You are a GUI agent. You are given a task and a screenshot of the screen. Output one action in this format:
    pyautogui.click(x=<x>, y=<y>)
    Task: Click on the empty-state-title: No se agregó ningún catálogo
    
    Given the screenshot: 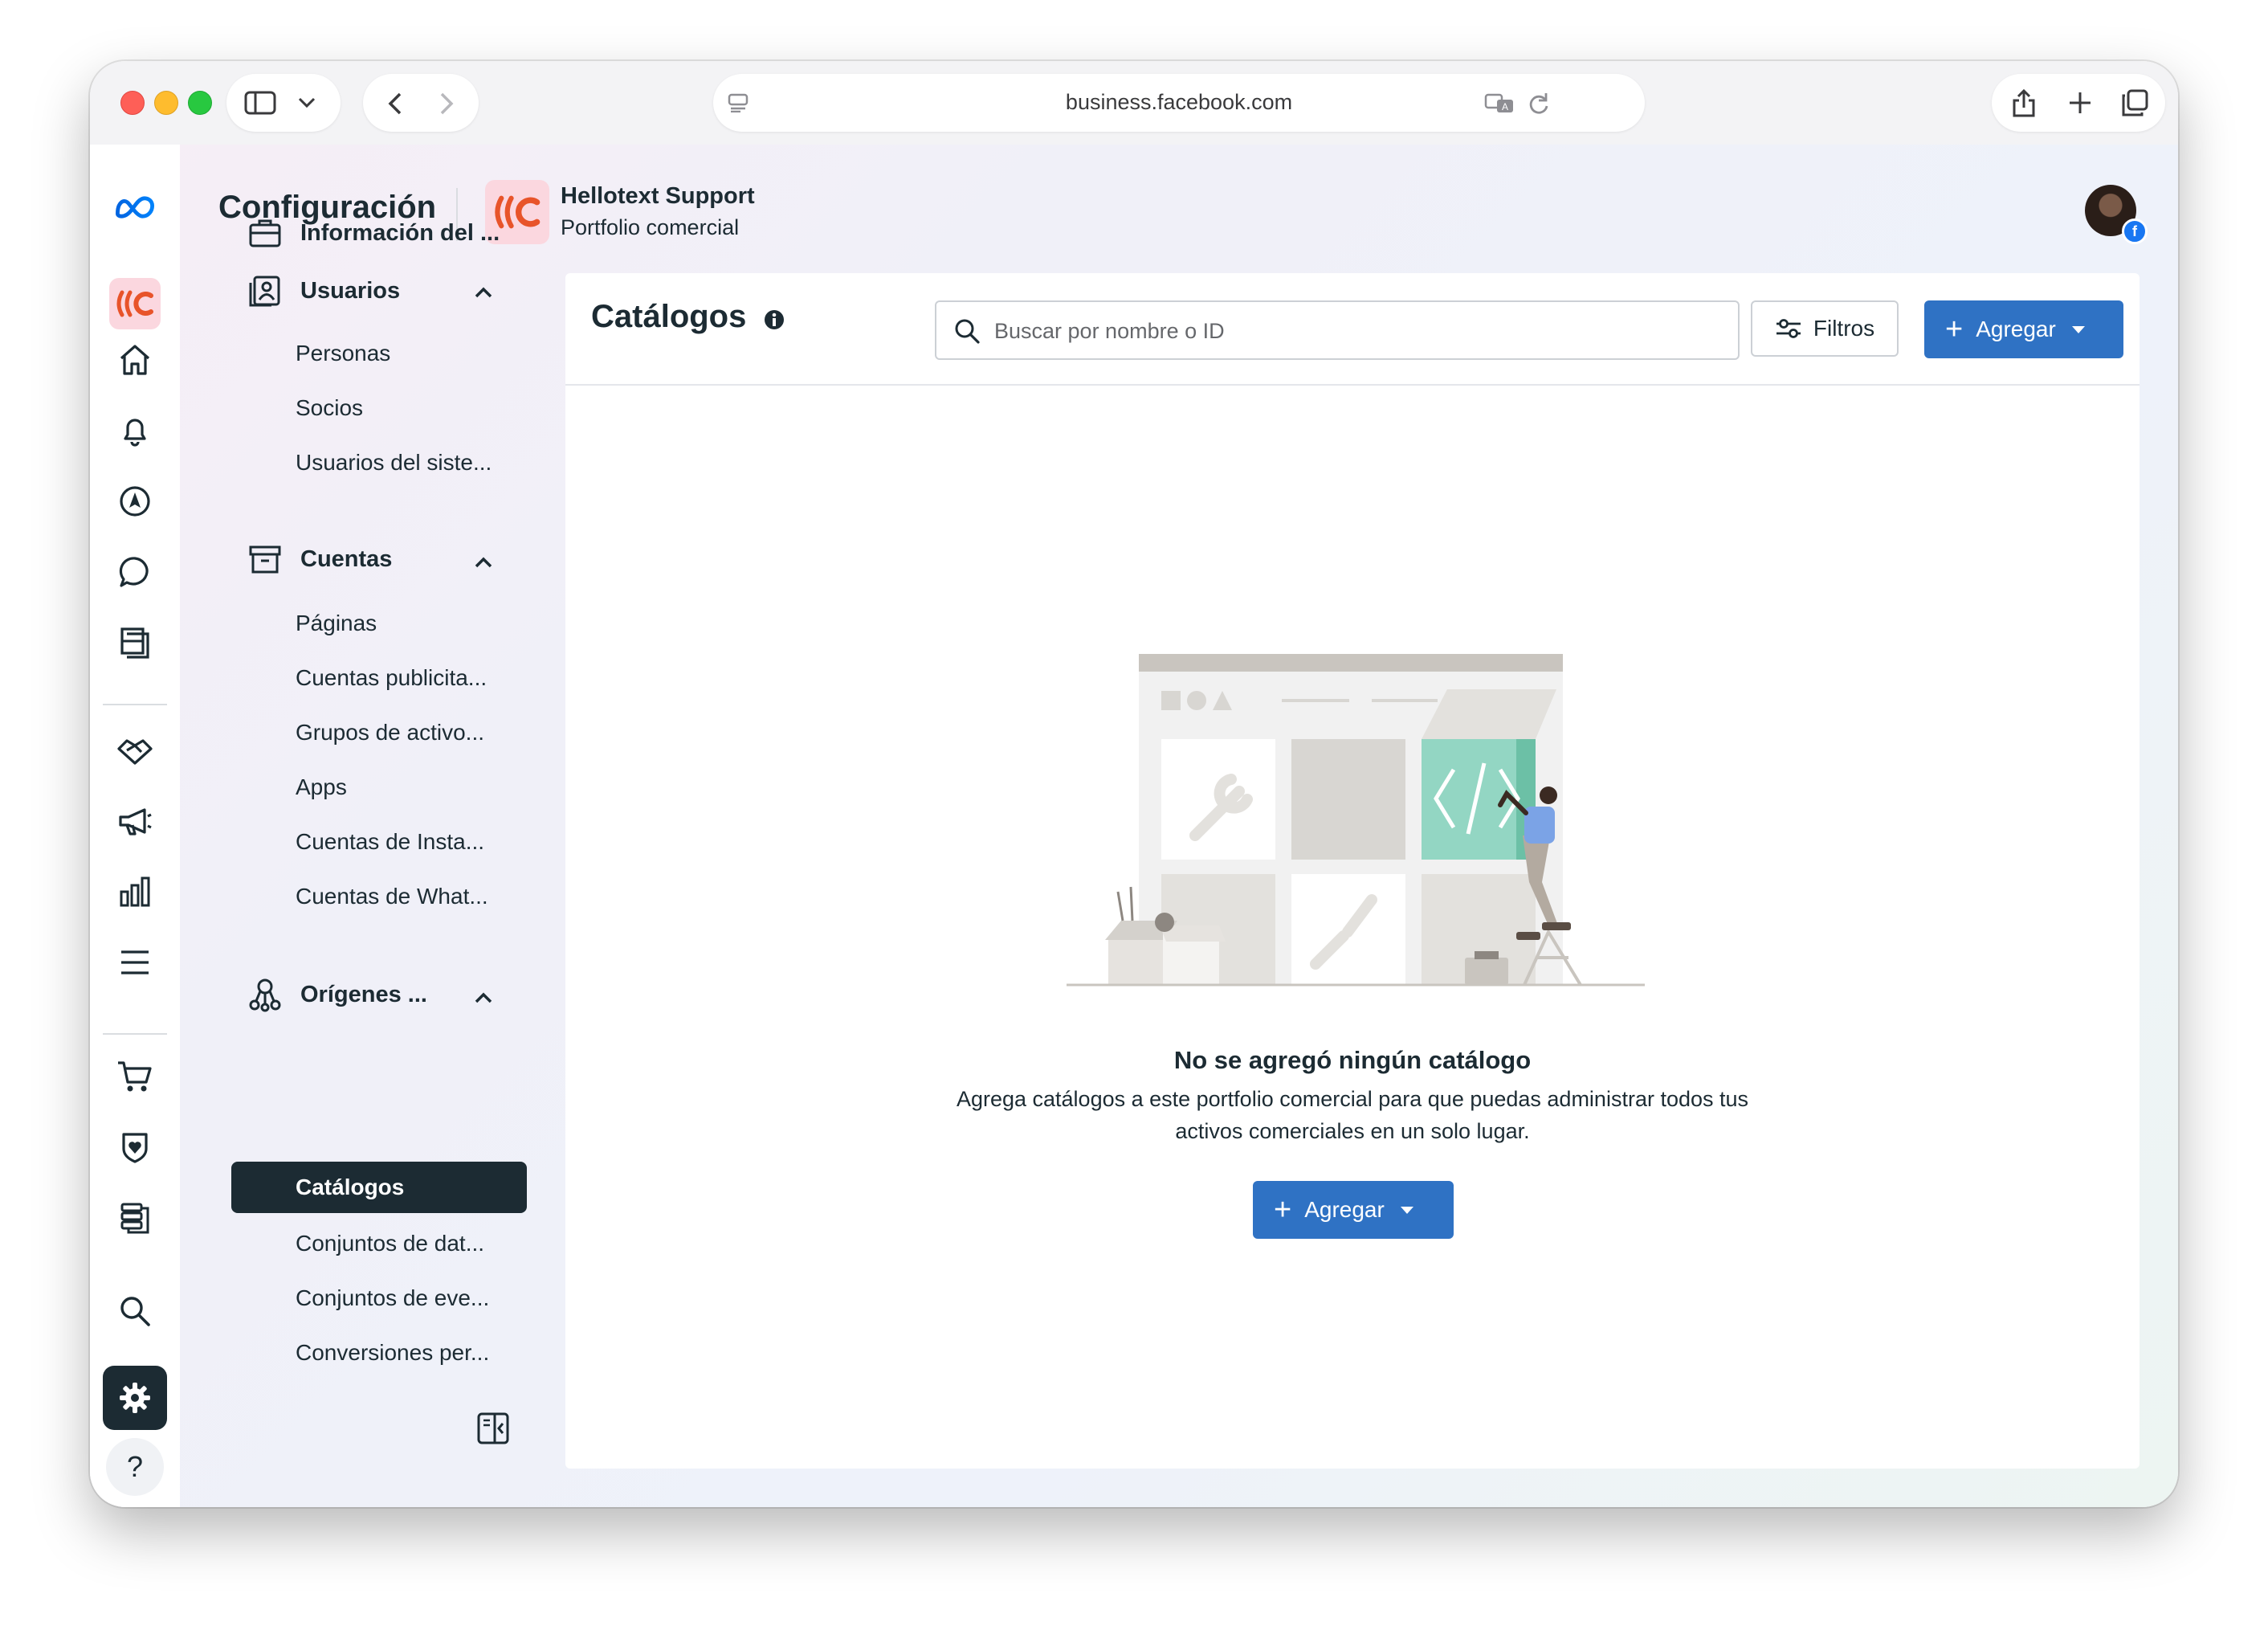 What is the action you would take?
    pyautogui.click(x=1352, y=1060)
    